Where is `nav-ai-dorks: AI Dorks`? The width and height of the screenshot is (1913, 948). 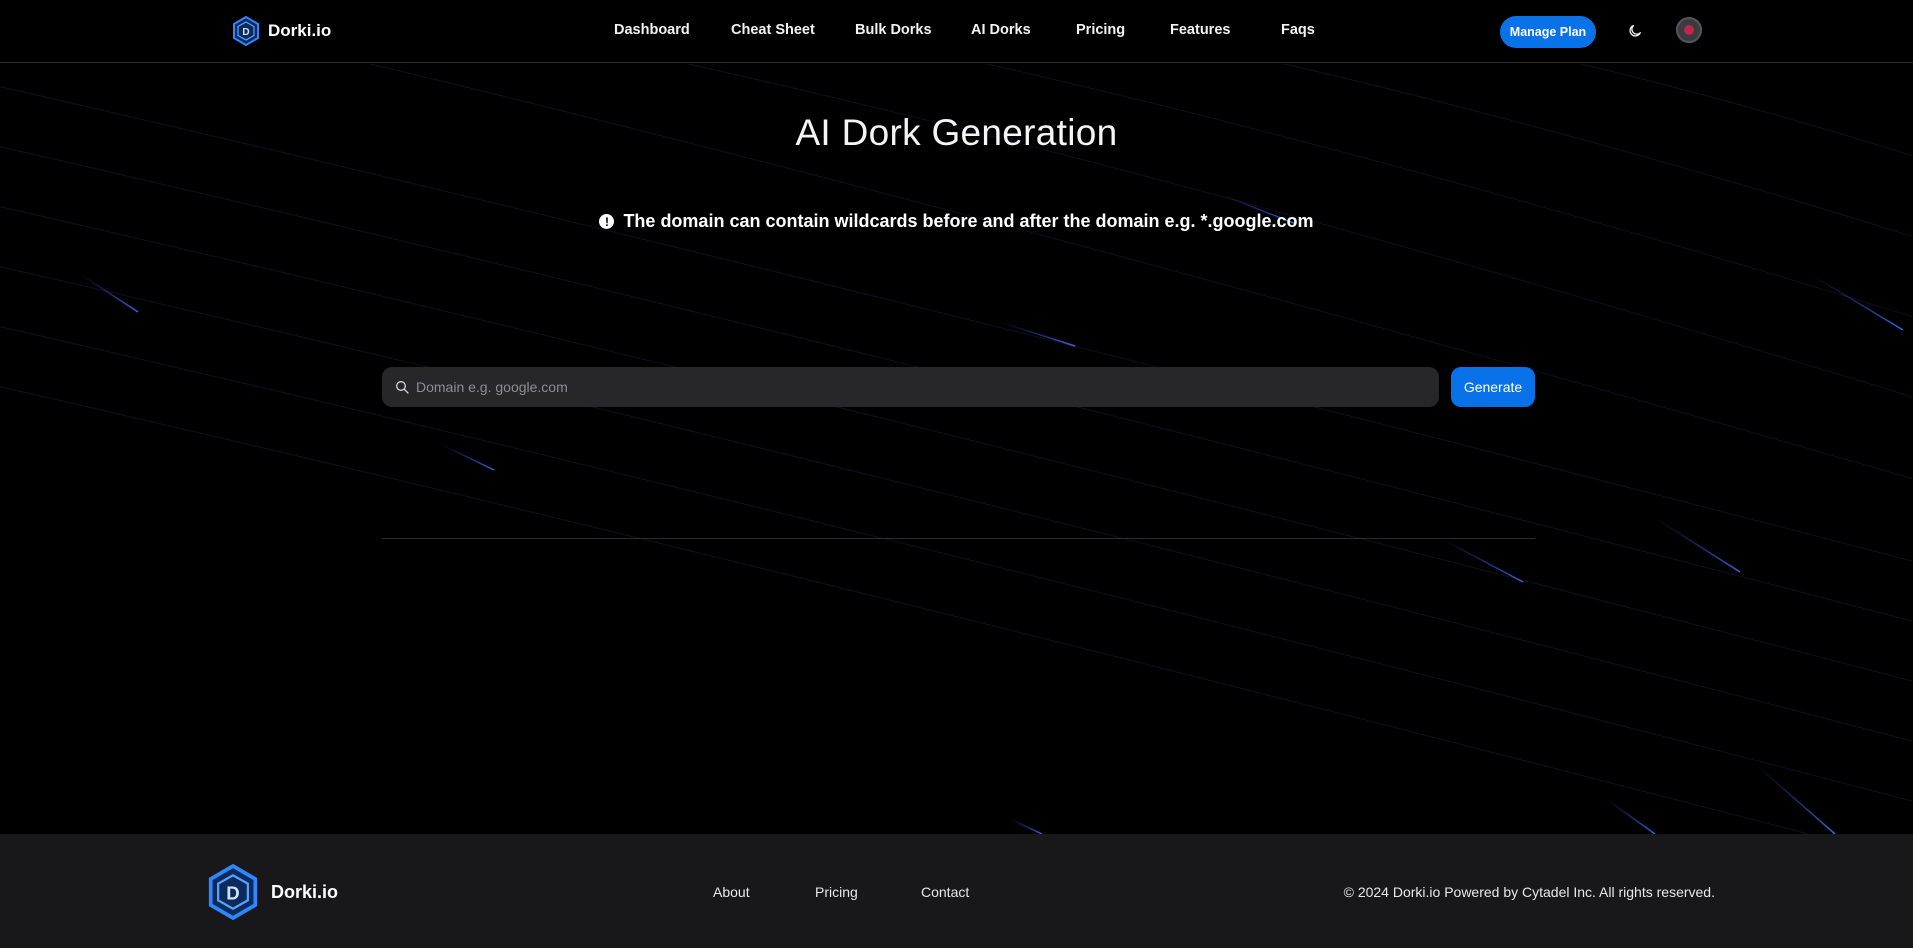 nav-ai-dorks: AI Dorks is located at coordinates (1001, 30).